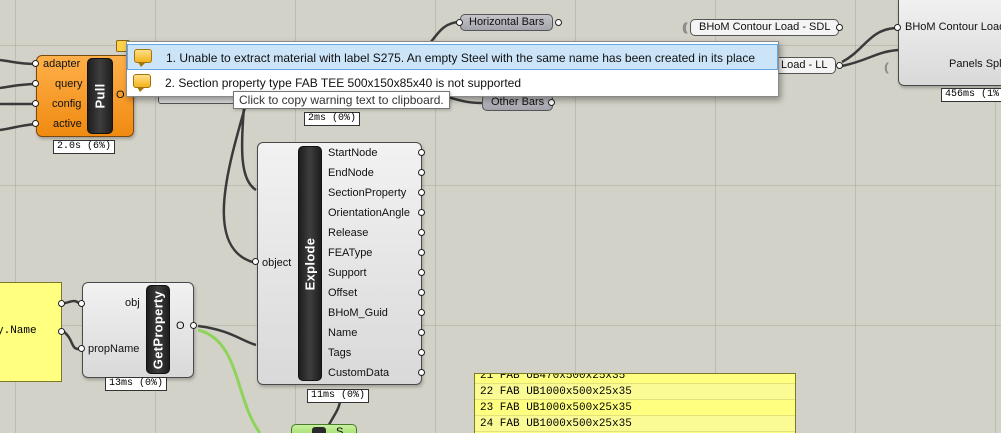  What do you see at coordinates (319, 430) in the screenshot?
I see `bottom-green-strip` at bounding box center [319, 430].